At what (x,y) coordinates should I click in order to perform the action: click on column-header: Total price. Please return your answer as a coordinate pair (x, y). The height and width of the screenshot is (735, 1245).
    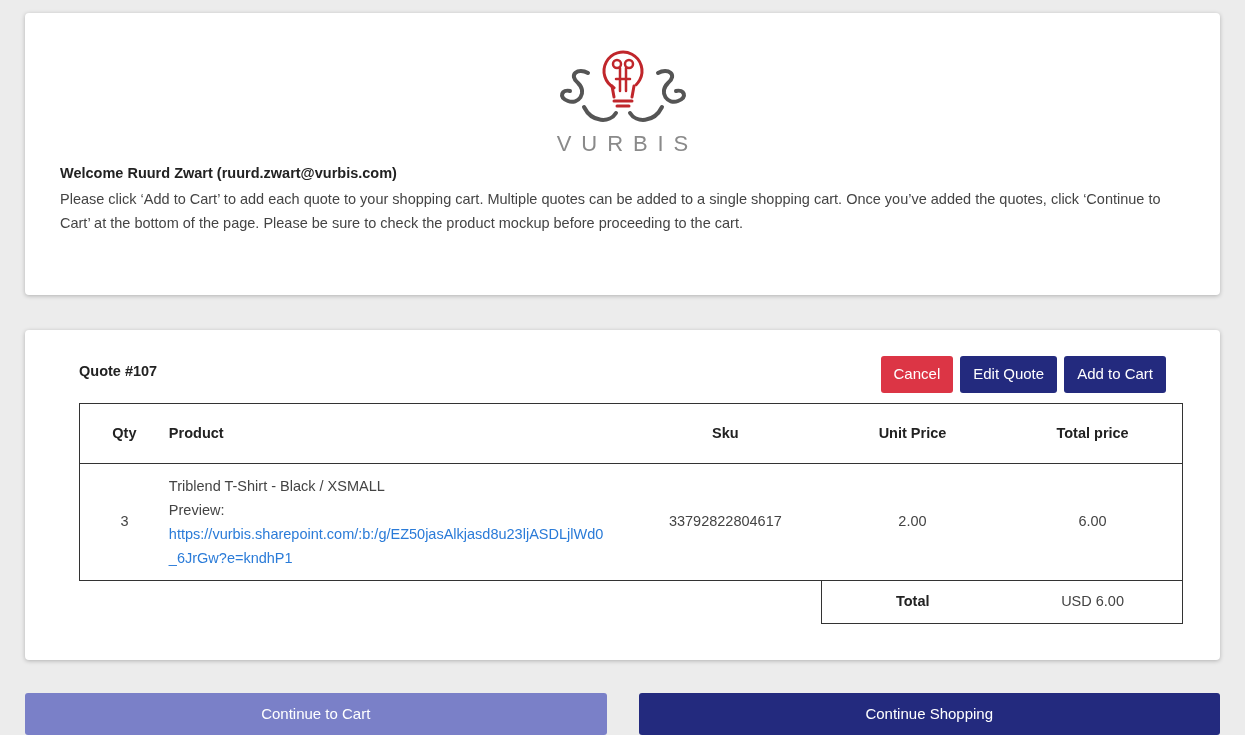
    Looking at the image, I should click on (1092, 432).